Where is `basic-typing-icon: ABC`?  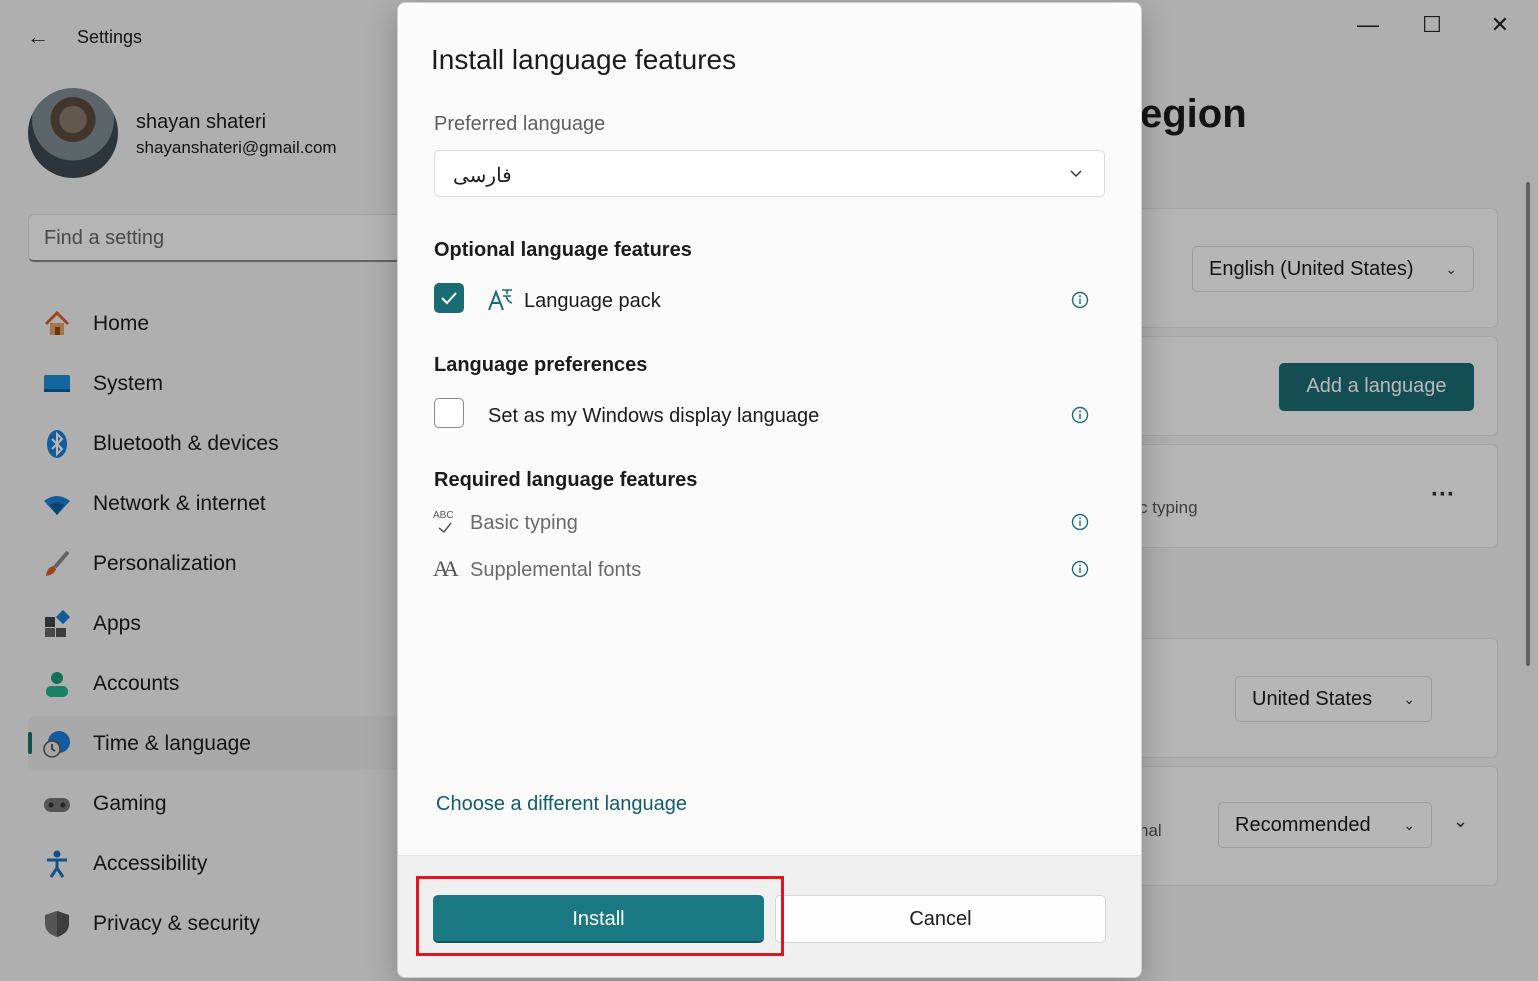
basic-typing-icon: ABC is located at coordinates (447, 523).